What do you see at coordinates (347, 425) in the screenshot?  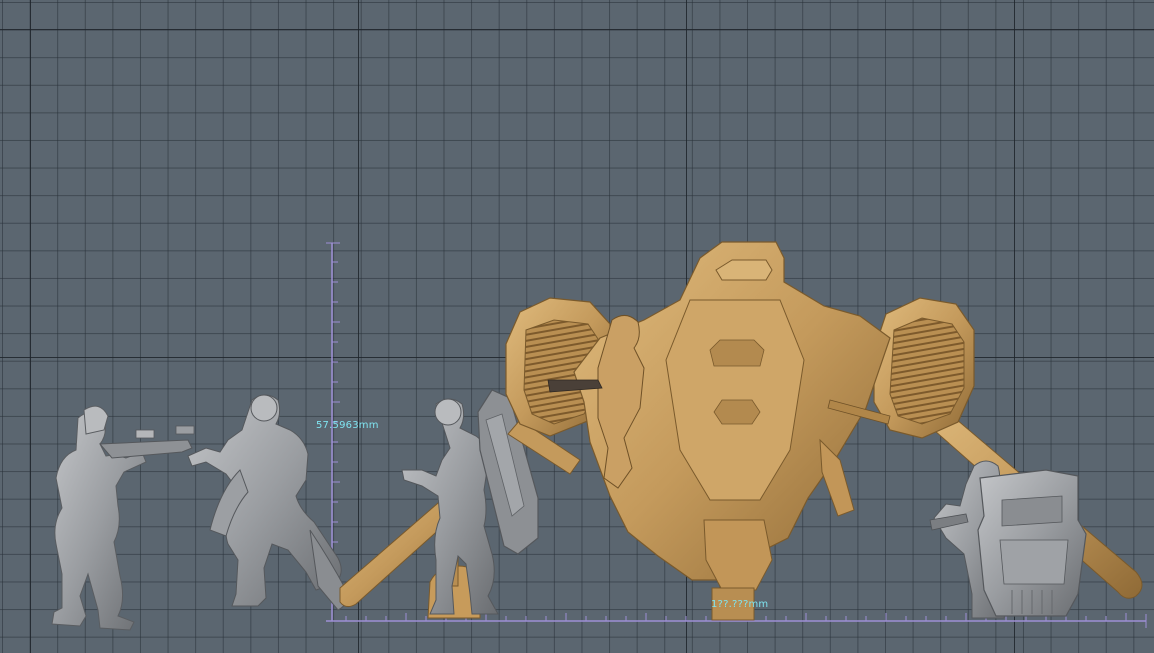 I see `height-measurement-label: 57.5963mm` at bounding box center [347, 425].